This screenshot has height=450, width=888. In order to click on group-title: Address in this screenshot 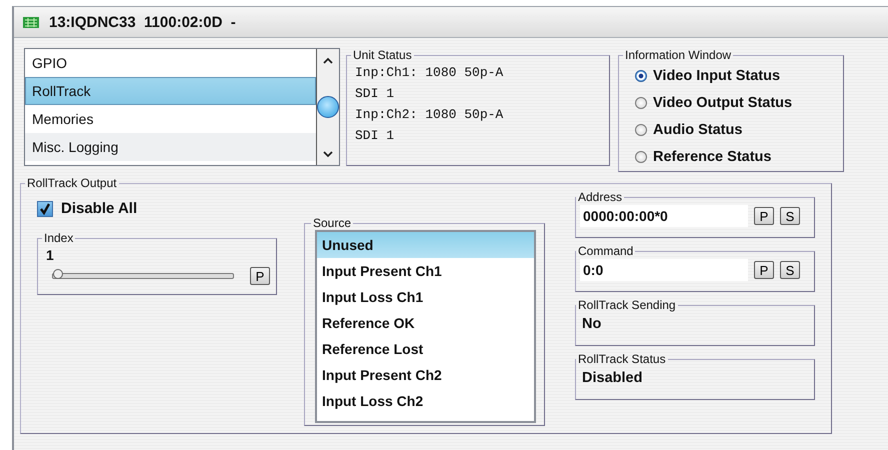, I will do `click(600, 197)`.